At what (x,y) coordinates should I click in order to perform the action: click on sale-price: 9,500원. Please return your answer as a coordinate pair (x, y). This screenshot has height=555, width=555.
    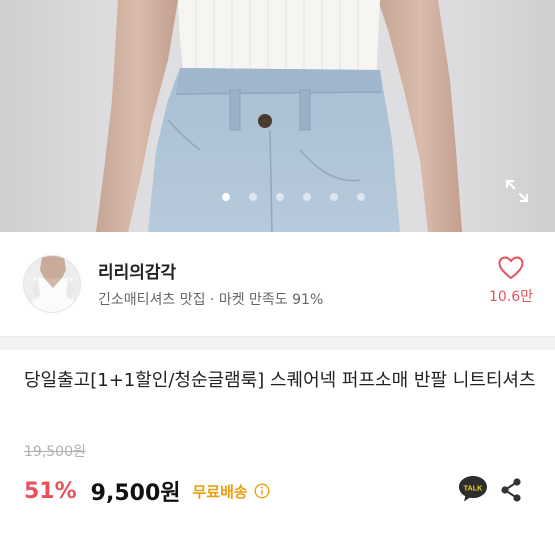
    Looking at the image, I should click on (135, 493).